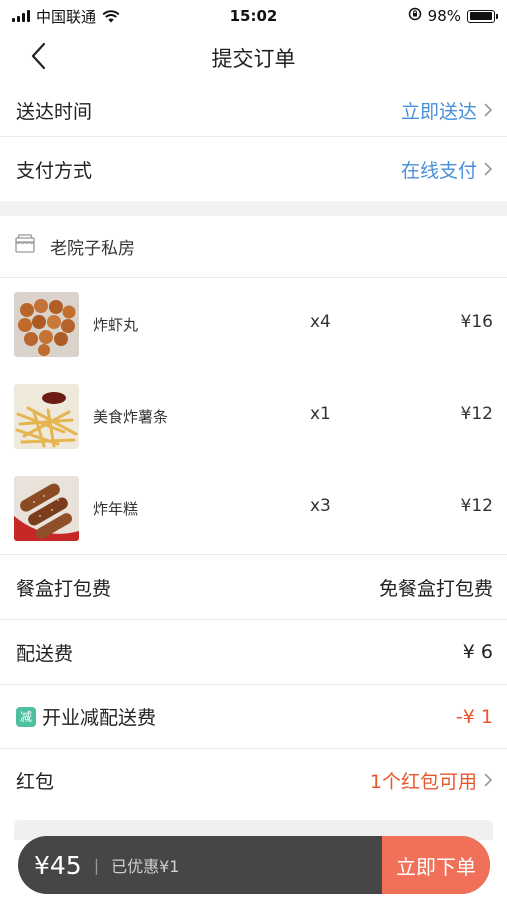 The height and width of the screenshot is (900, 507). I want to click on order-item: 炸虾丸 x4 ¥16, so click(253, 324).